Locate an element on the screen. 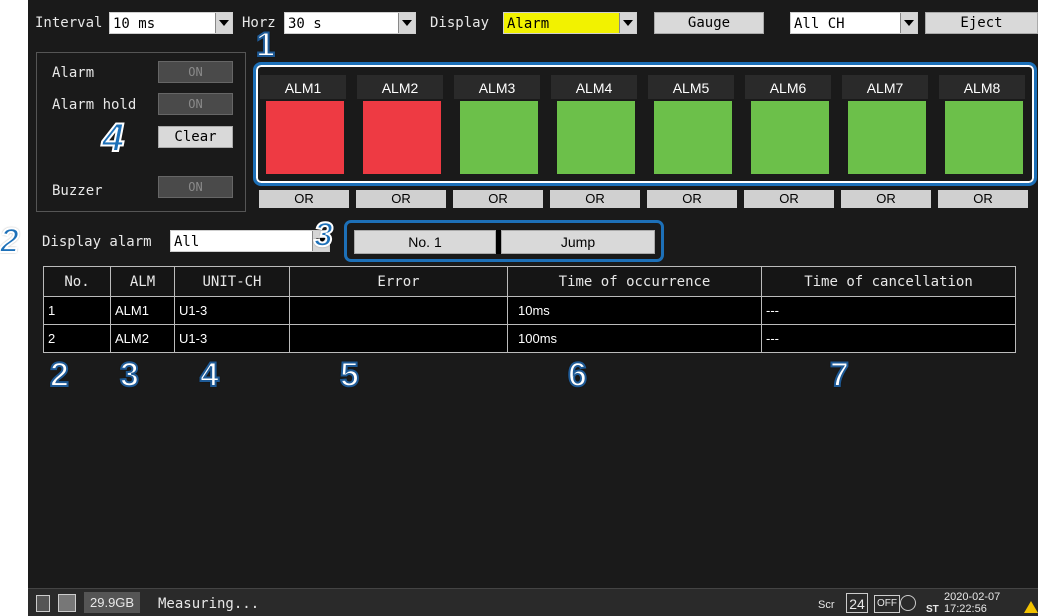 Image resolution: width=1038 pixels, height=616 pixels. alarm-number-field: No. 1 is located at coordinates (425, 242).